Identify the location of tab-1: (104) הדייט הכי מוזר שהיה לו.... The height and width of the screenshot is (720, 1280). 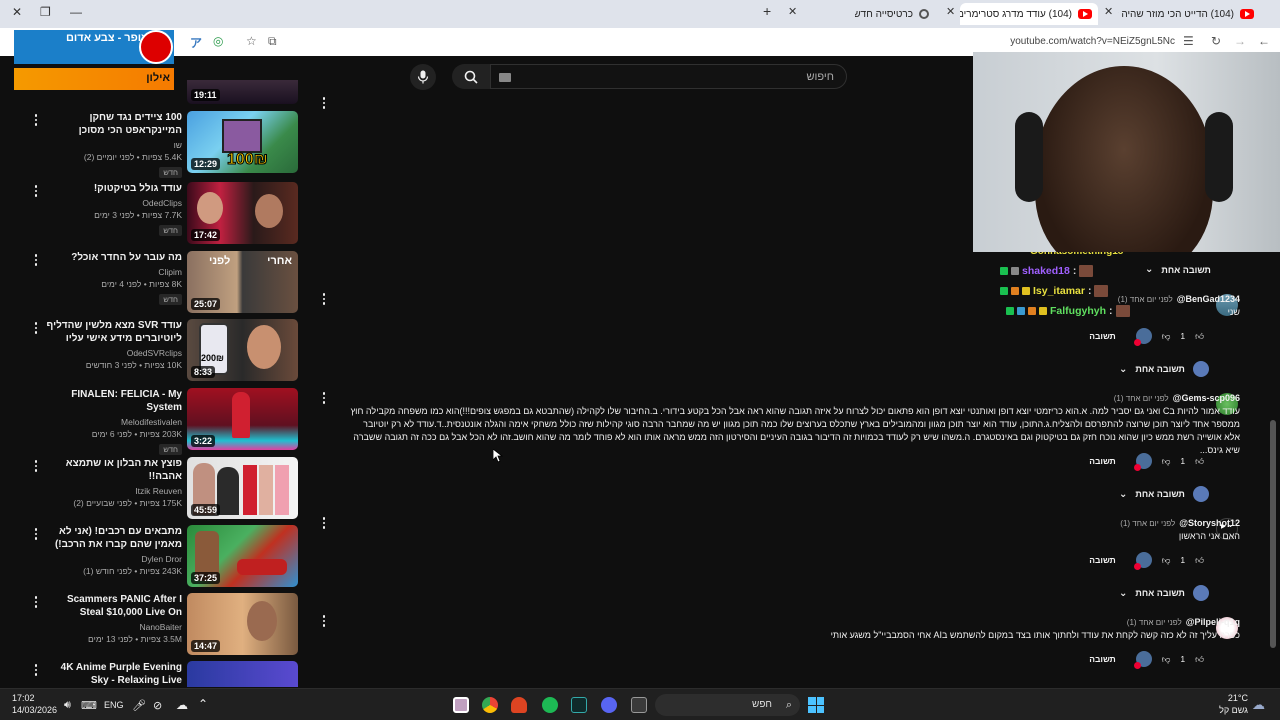
(1189, 14).